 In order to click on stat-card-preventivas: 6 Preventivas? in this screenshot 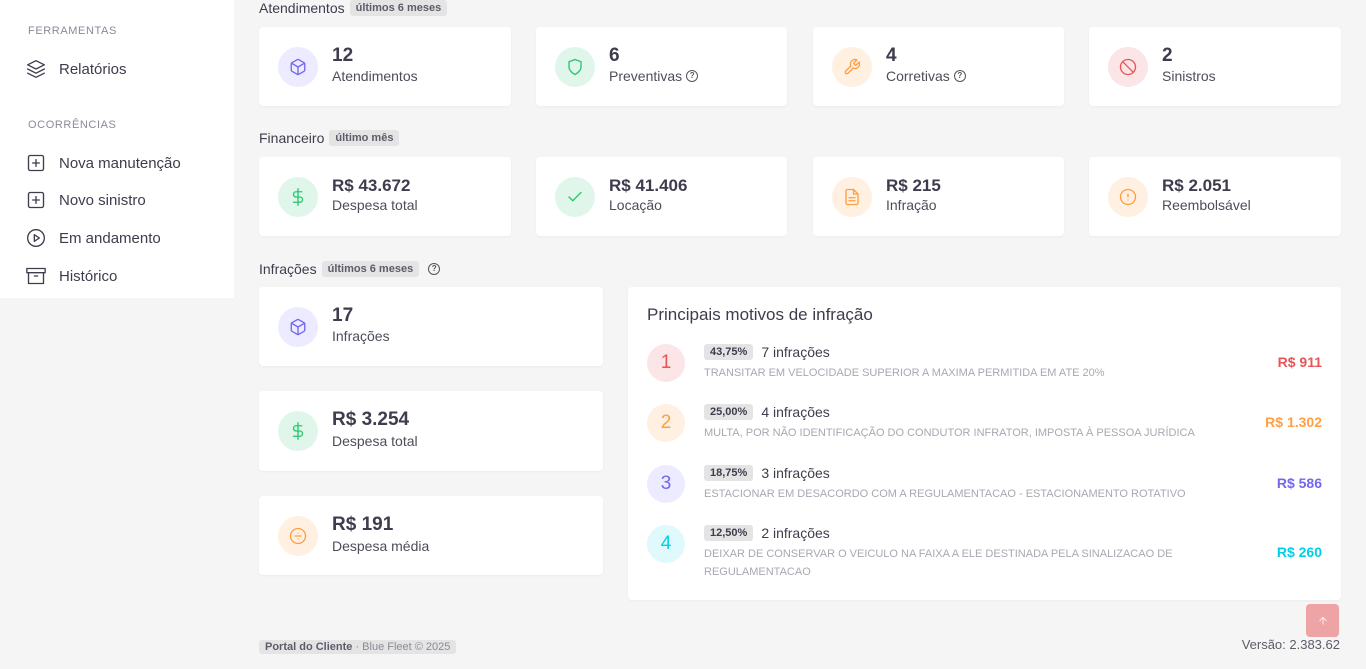, I will do `click(661, 66)`.